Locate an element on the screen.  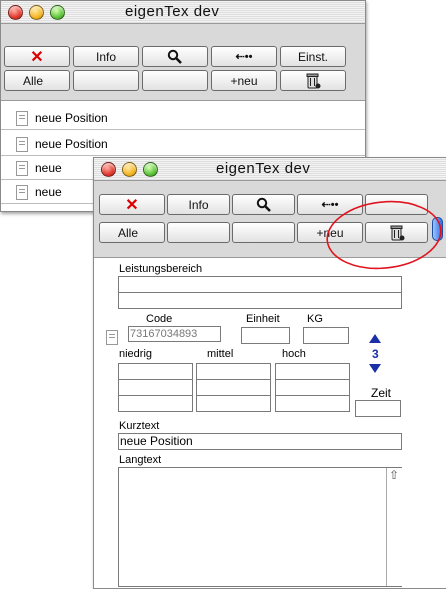
scroll-up-icon: ⇧ is located at coordinates (394, 475).